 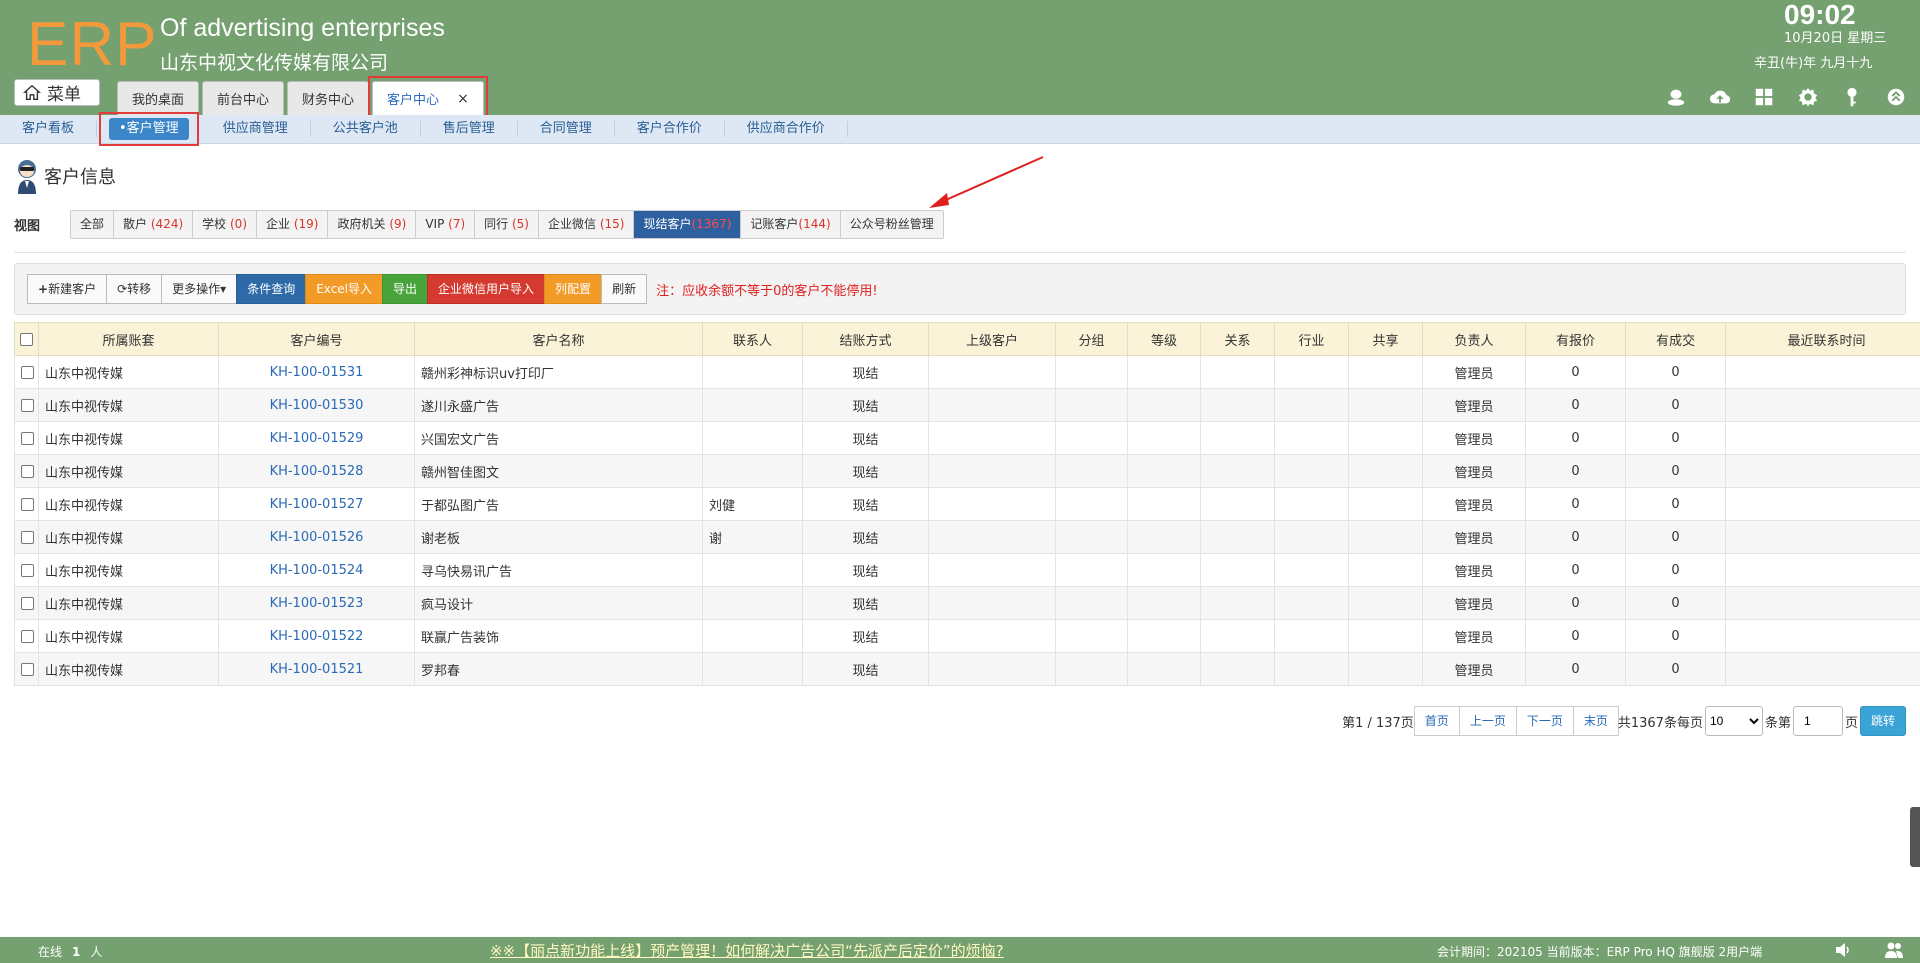 What do you see at coordinates (316, 603) in the screenshot?
I see `customer-code-link: KH-100-01523` at bounding box center [316, 603].